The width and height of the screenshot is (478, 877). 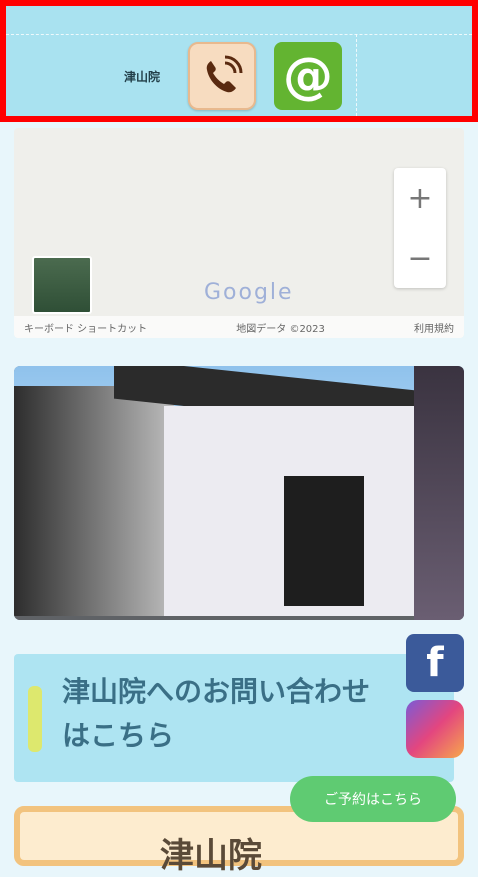 What do you see at coordinates (211, 856) in the screenshot?
I see `clinic-card-title: 津山院` at bounding box center [211, 856].